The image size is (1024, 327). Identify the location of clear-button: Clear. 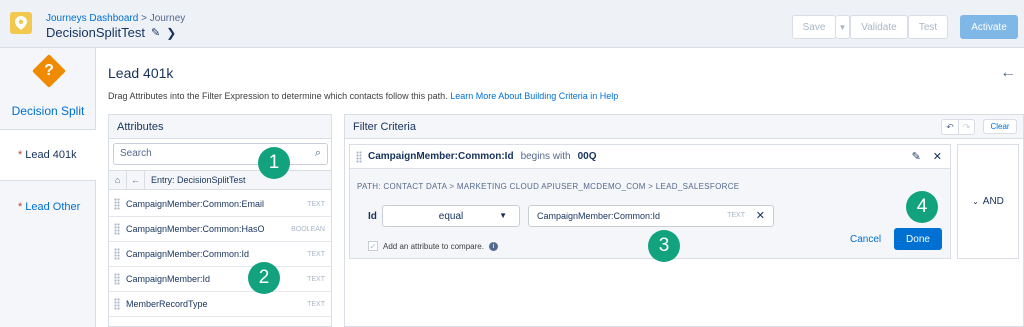
(1000, 126).